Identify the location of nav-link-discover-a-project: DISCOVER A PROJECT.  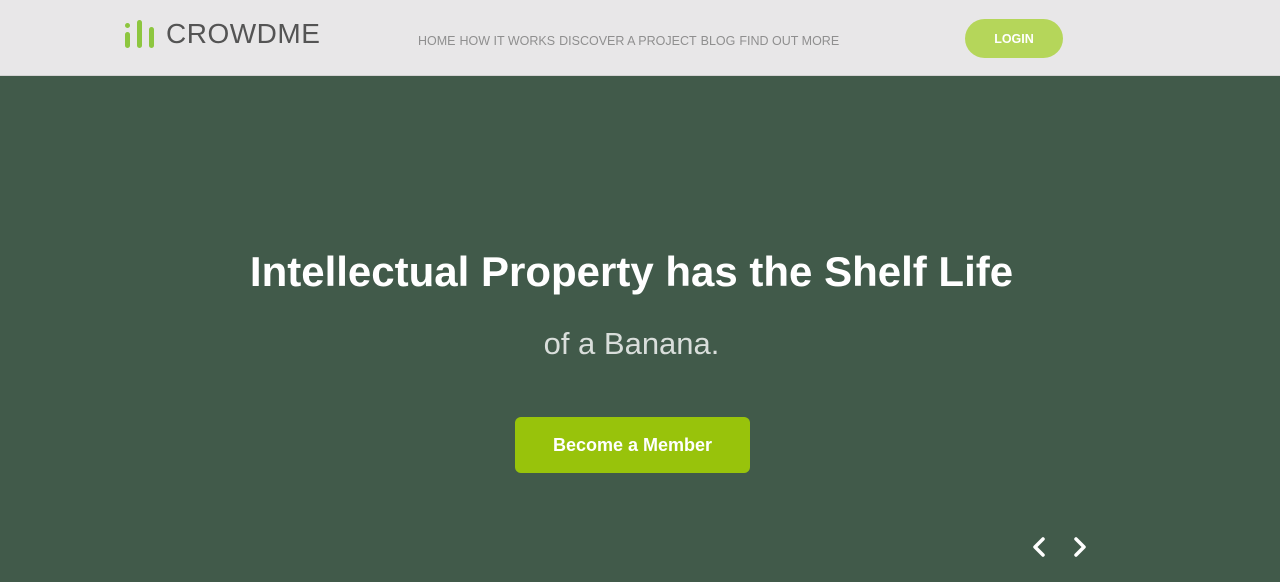
(628, 41).